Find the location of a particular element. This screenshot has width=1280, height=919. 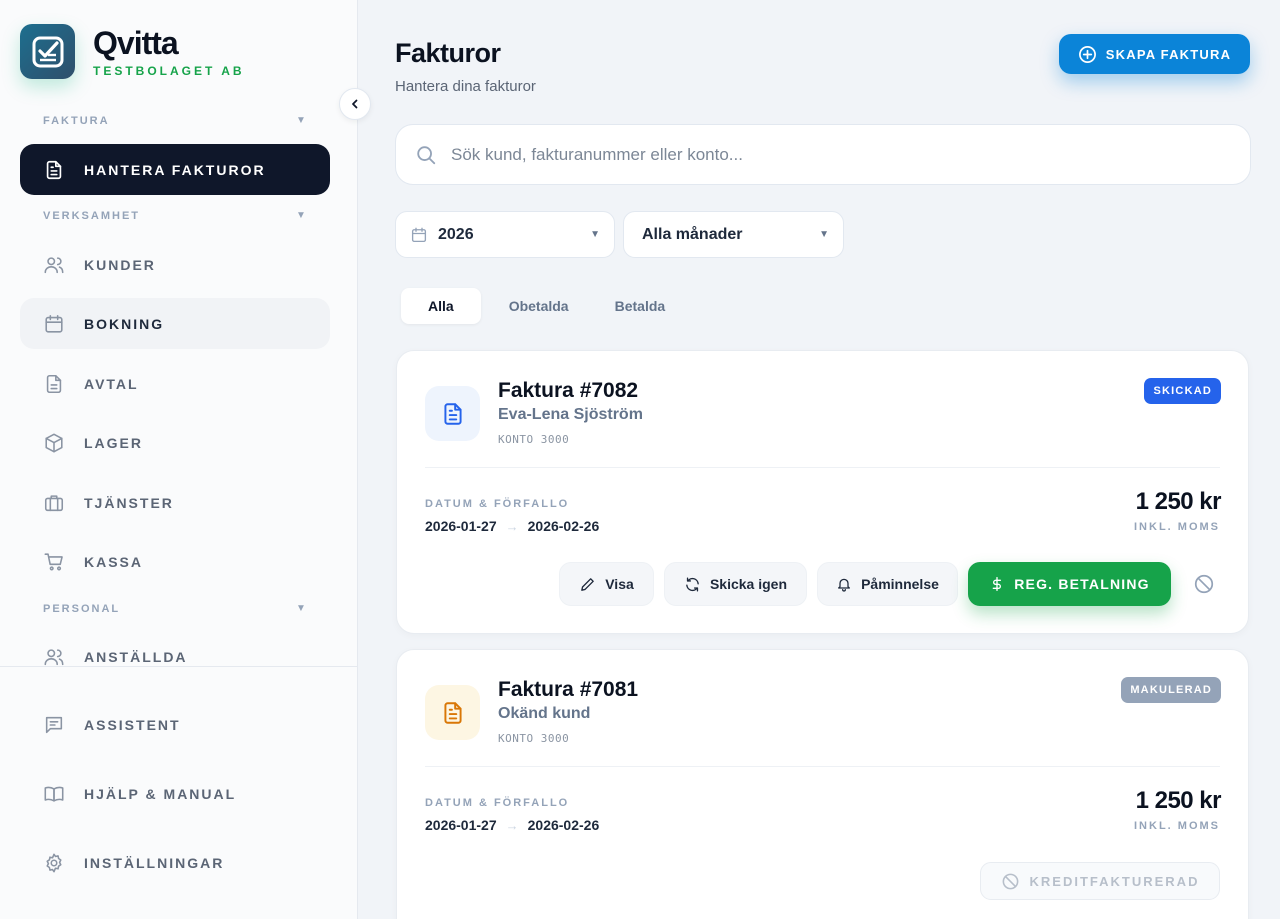

sidebar-item-label: LAGER is located at coordinates (113, 442).